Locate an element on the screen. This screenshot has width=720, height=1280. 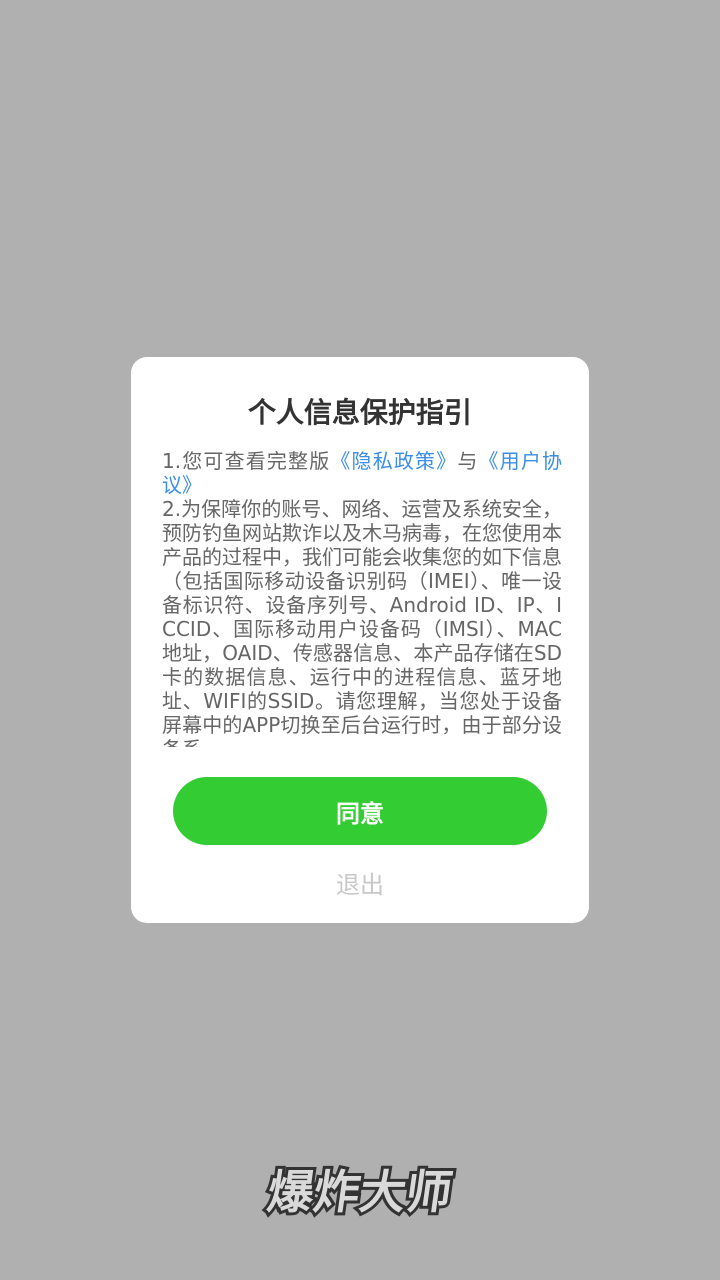
dialog-title: 个人信息保护指引 is located at coordinates (359, 412).